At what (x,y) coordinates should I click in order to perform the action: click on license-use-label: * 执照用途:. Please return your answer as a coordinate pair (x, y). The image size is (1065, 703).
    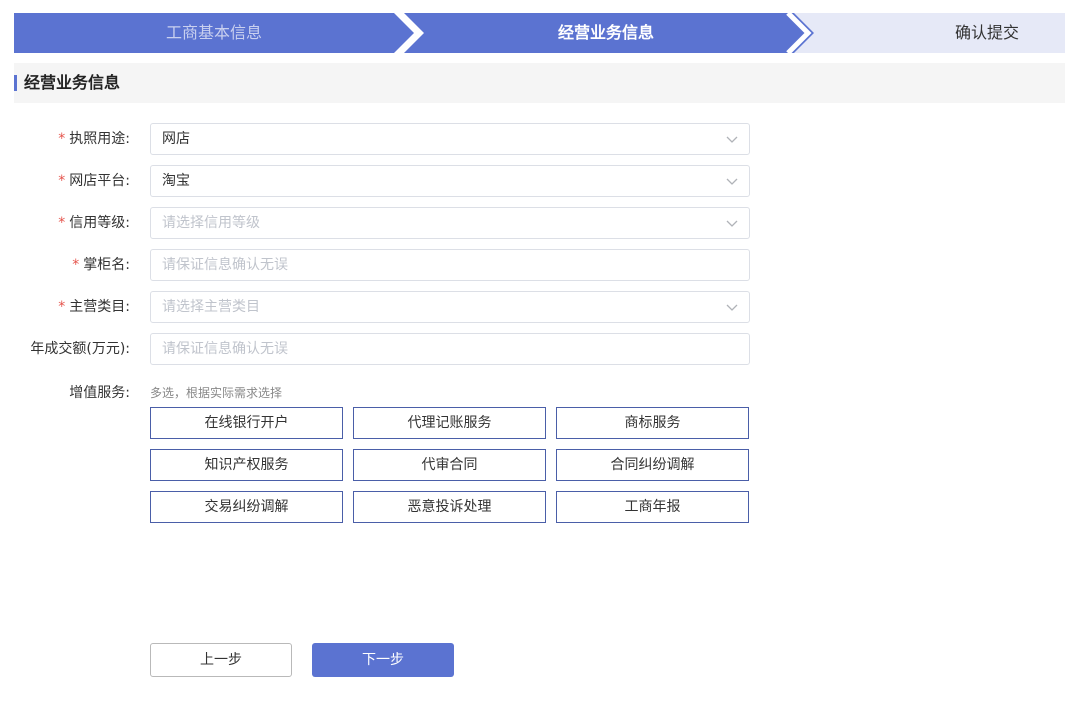
    Looking at the image, I should click on (94, 139).